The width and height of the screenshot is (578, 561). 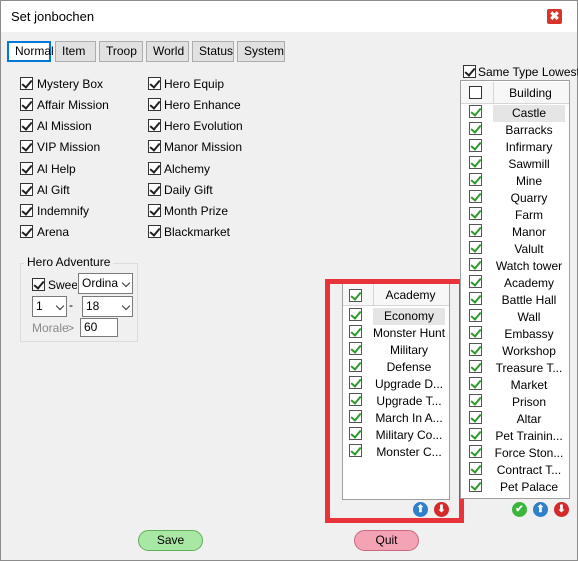 I want to click on quit-button: Quit, so click(x=386, y=540).